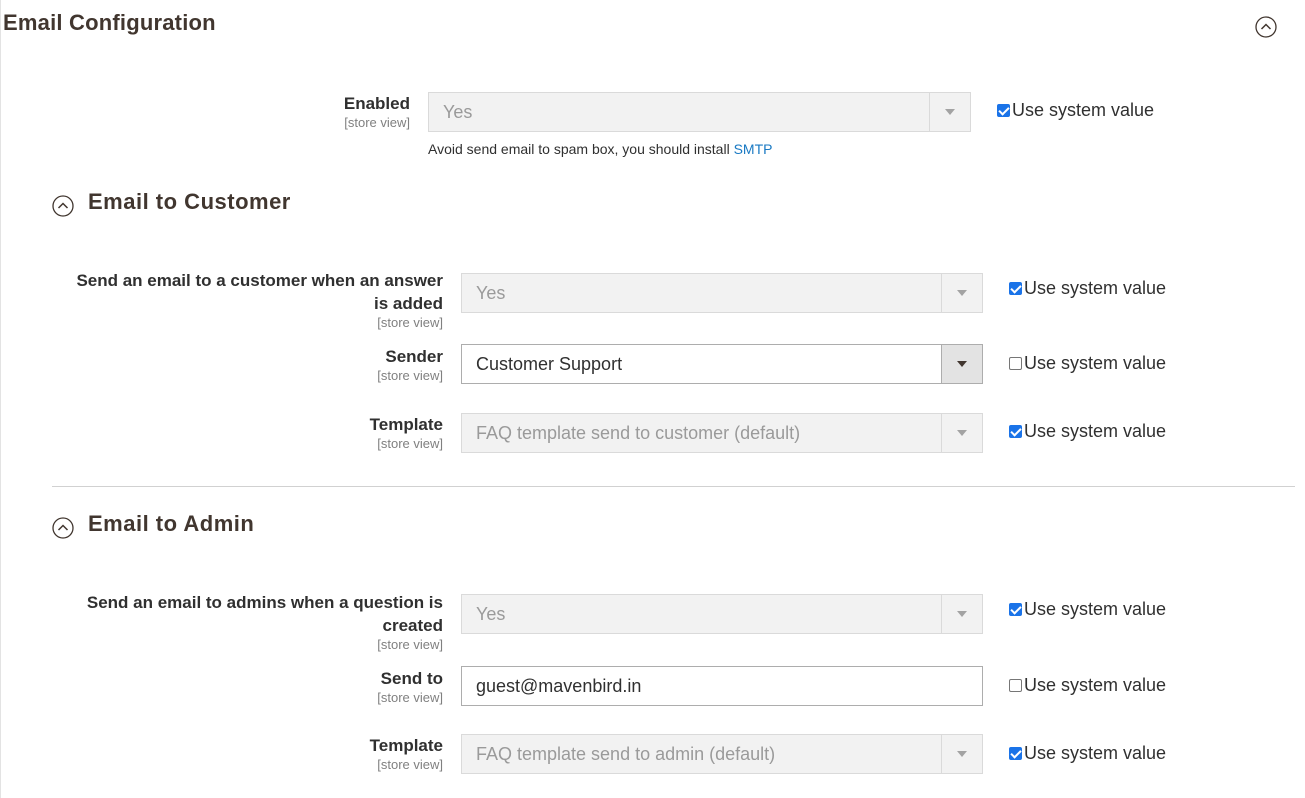 This screenshot has width=1305, height=798. I want to click on customer-send-email-toggle, so click(961, 293).